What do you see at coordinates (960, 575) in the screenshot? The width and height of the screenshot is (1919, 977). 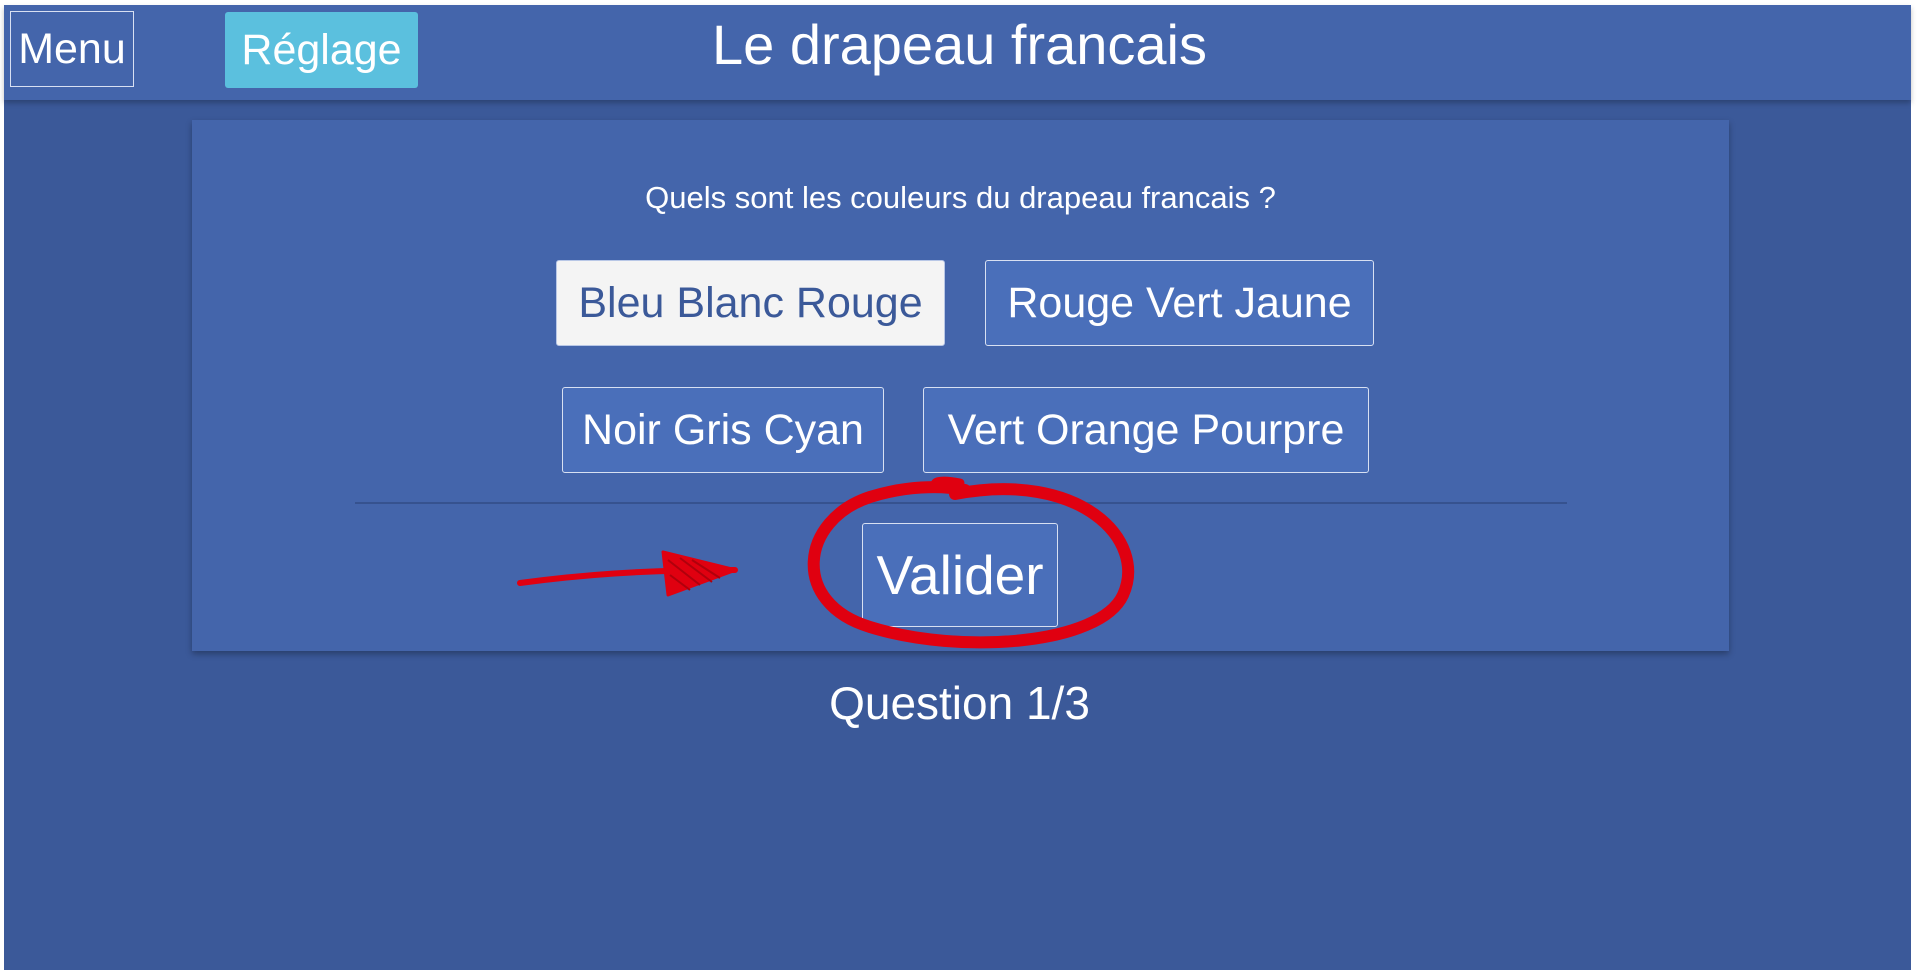 I see `validate-button: Valider` at bounding box center [960, 575].